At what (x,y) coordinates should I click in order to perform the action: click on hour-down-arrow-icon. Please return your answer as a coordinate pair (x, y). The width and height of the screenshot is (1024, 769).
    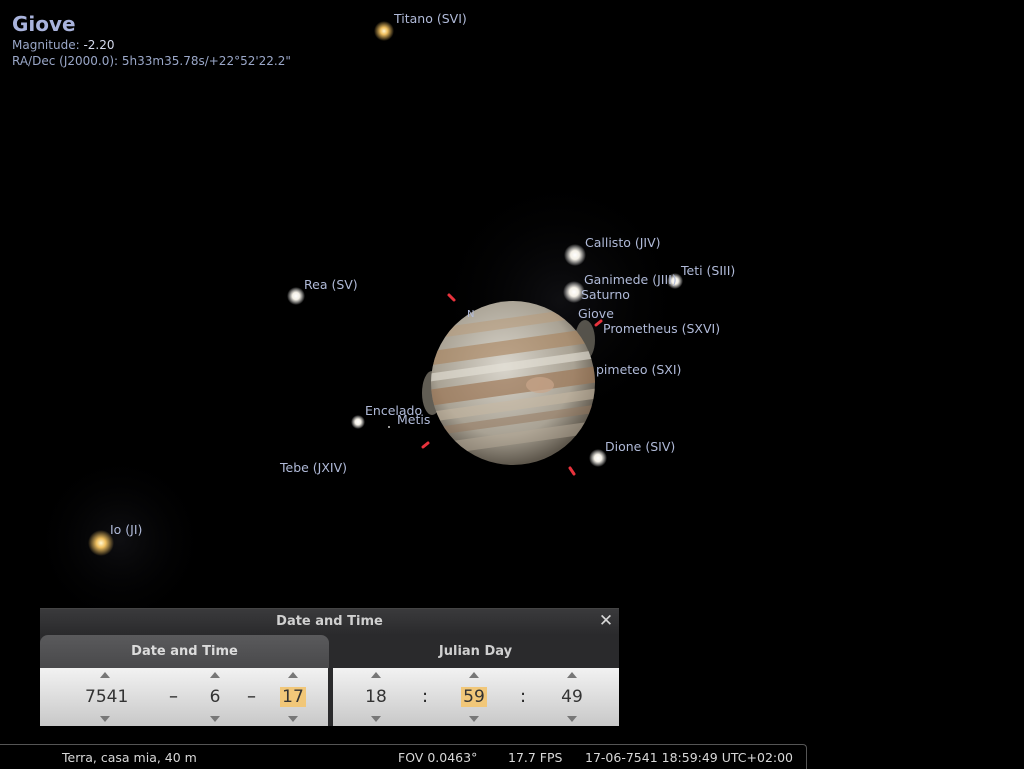
    Looking at the image, I should click on (376, 719).